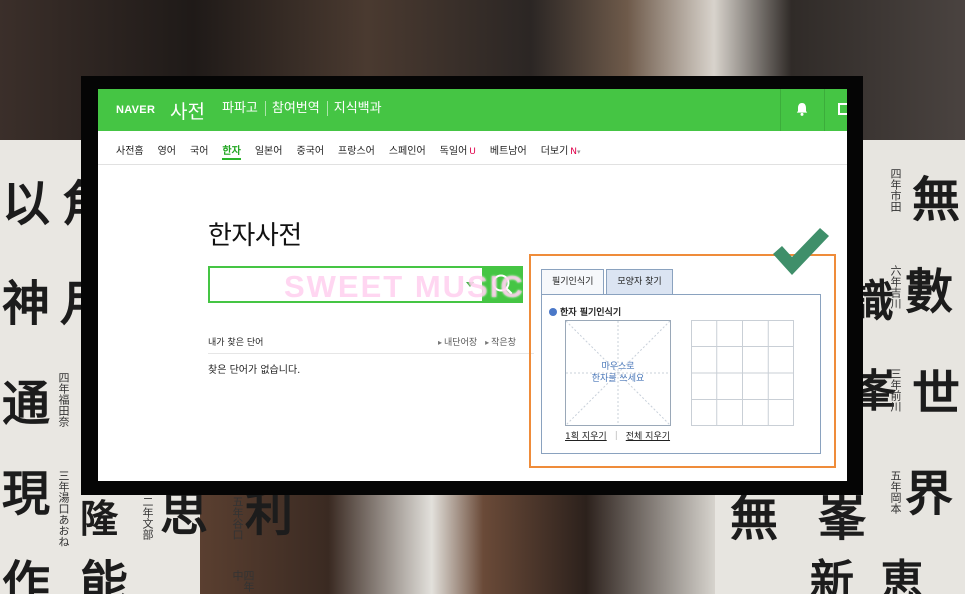 The width and height of the screenshot is (965, 594). Describe the element at coordinates (895, 190) in the screenshot. I see `bg-small-text: 四年市田` at that location.